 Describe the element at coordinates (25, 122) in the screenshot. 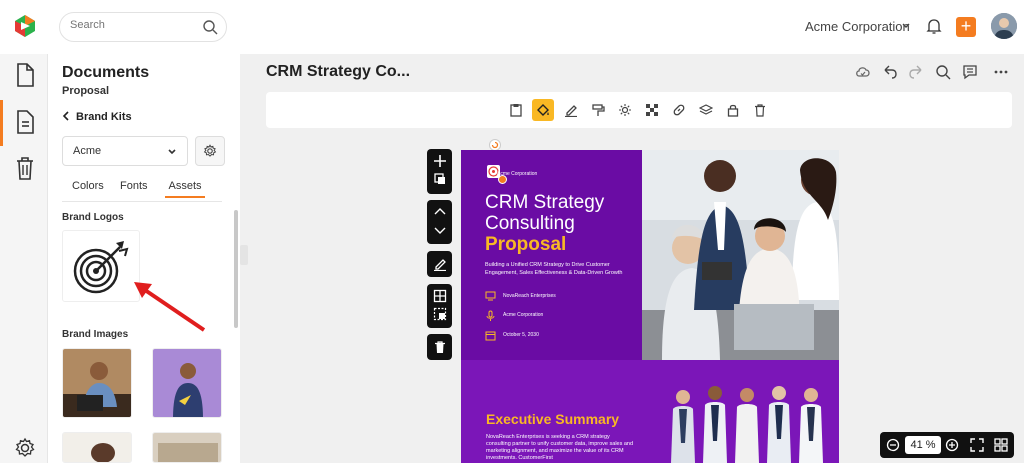

I see `documents-list-icon` at that location.